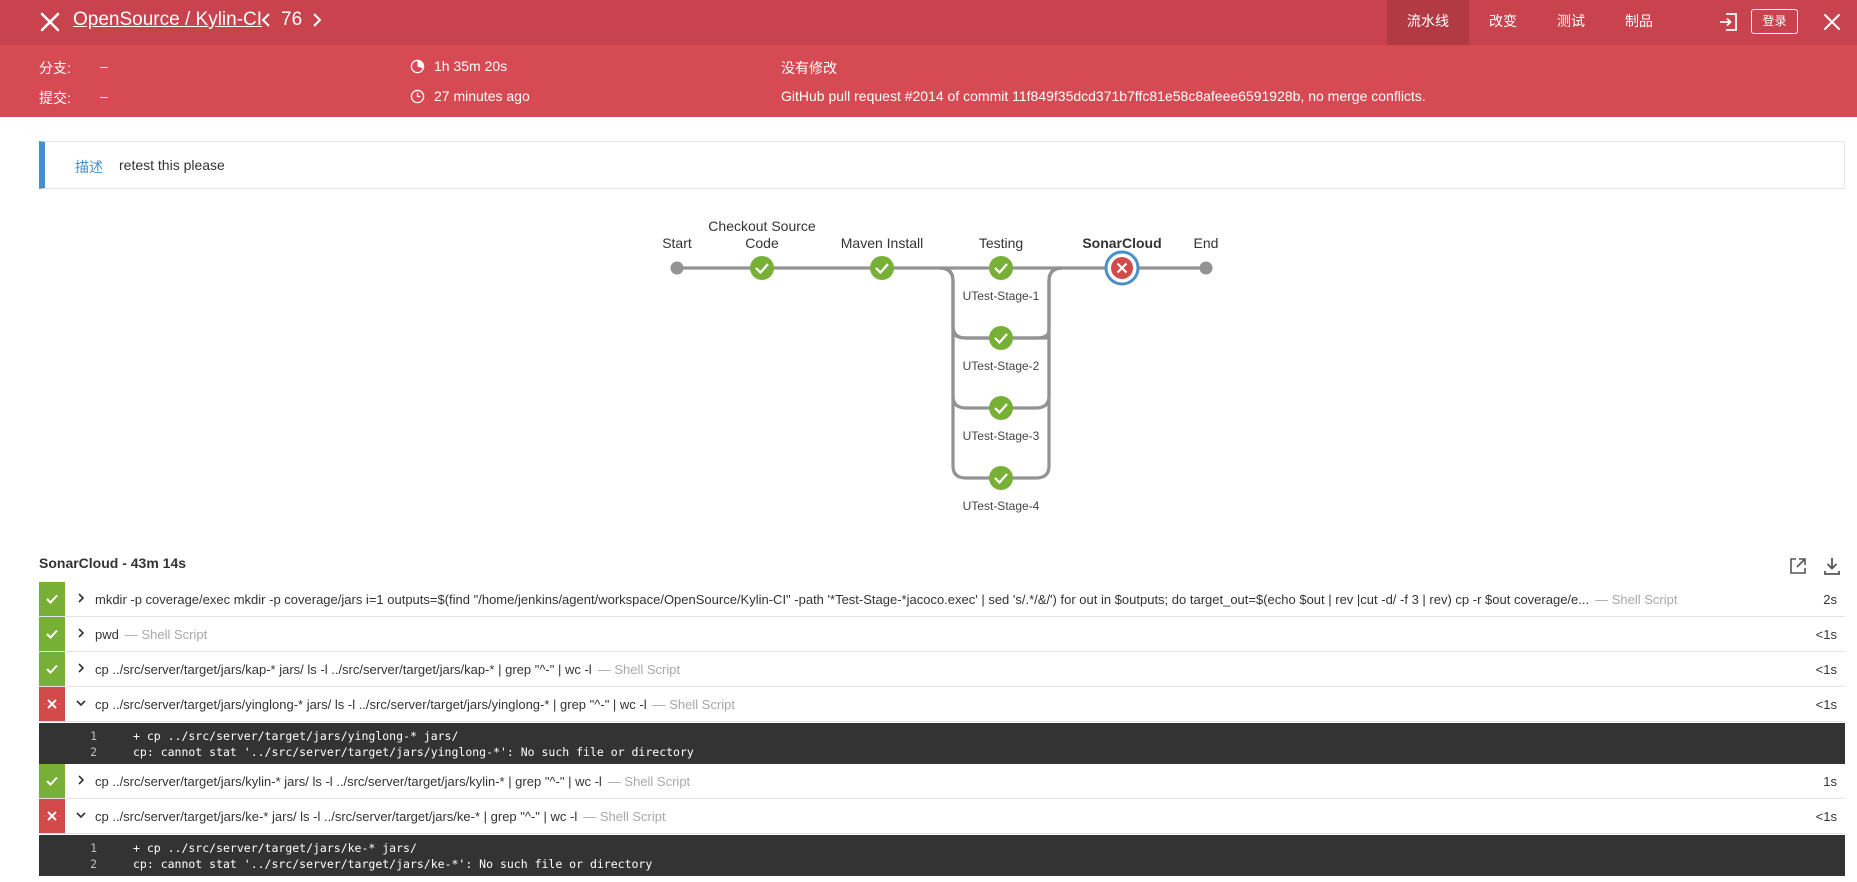  I want to click on close-window-icon, so click(1832, 22).